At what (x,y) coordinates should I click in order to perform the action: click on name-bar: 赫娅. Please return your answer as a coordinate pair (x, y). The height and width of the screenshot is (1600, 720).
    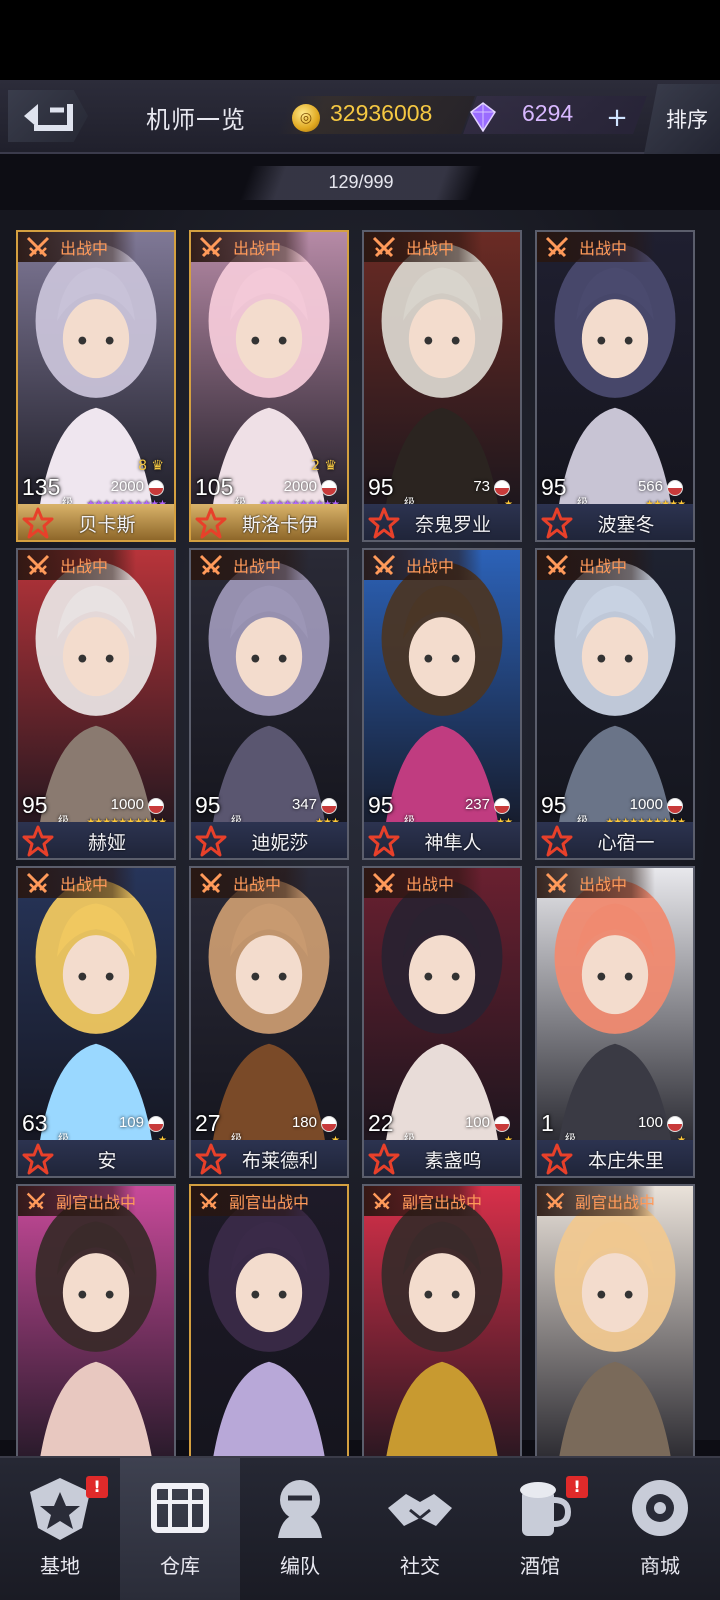
    Looking at the image, I should click on (96, 840).